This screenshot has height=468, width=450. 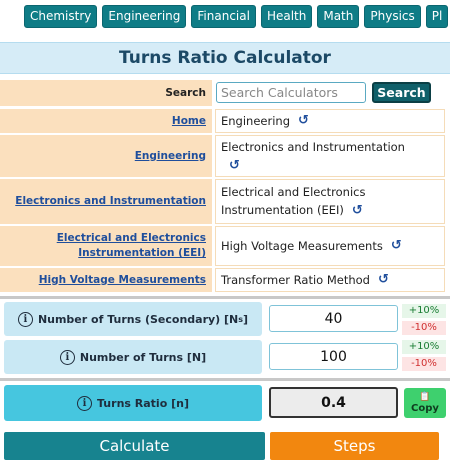 What do you see at coordinates (291, 92) in the screenshot?
I see `search-input: Search Calculators` at bounding box center [291, 92].